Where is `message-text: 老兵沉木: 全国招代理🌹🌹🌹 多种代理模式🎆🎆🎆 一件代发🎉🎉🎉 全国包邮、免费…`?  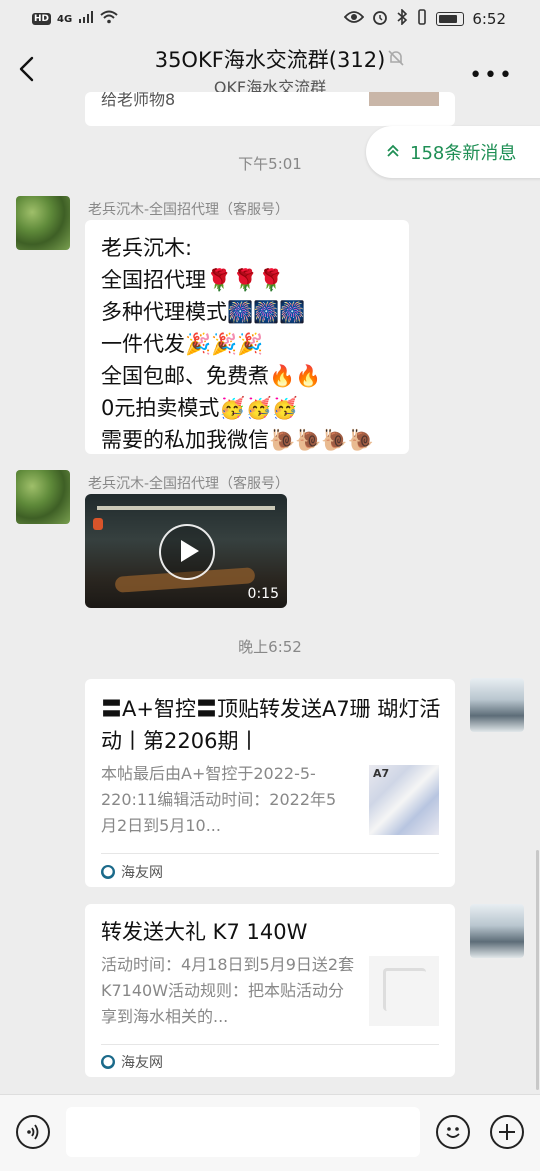
message-text: 老兵沉木: 全国招代理🌹🌹🌹 多种代理模式🎆🎆🎆 一件代发🎉🎉🎉 全国包邮、免费… is located at coordinates (237, 344).